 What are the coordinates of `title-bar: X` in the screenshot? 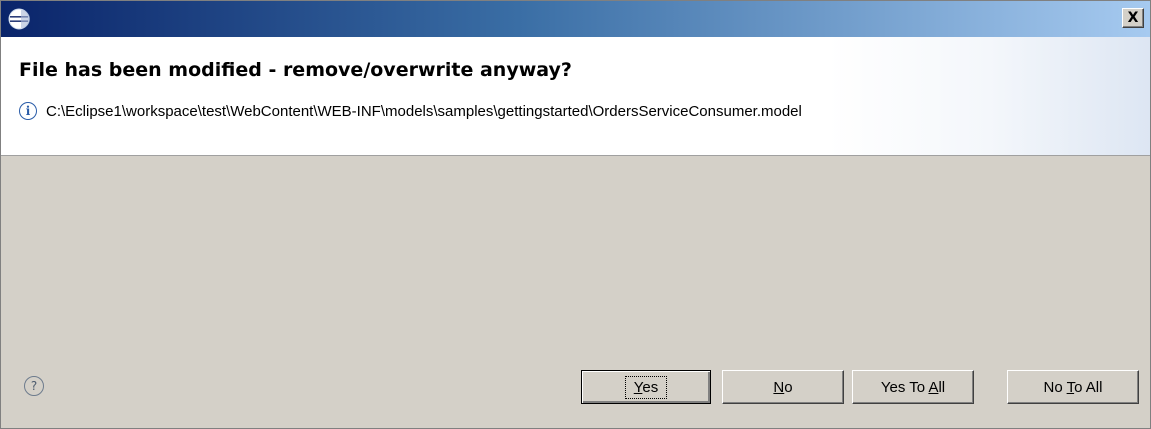 It's located at (575, 19).